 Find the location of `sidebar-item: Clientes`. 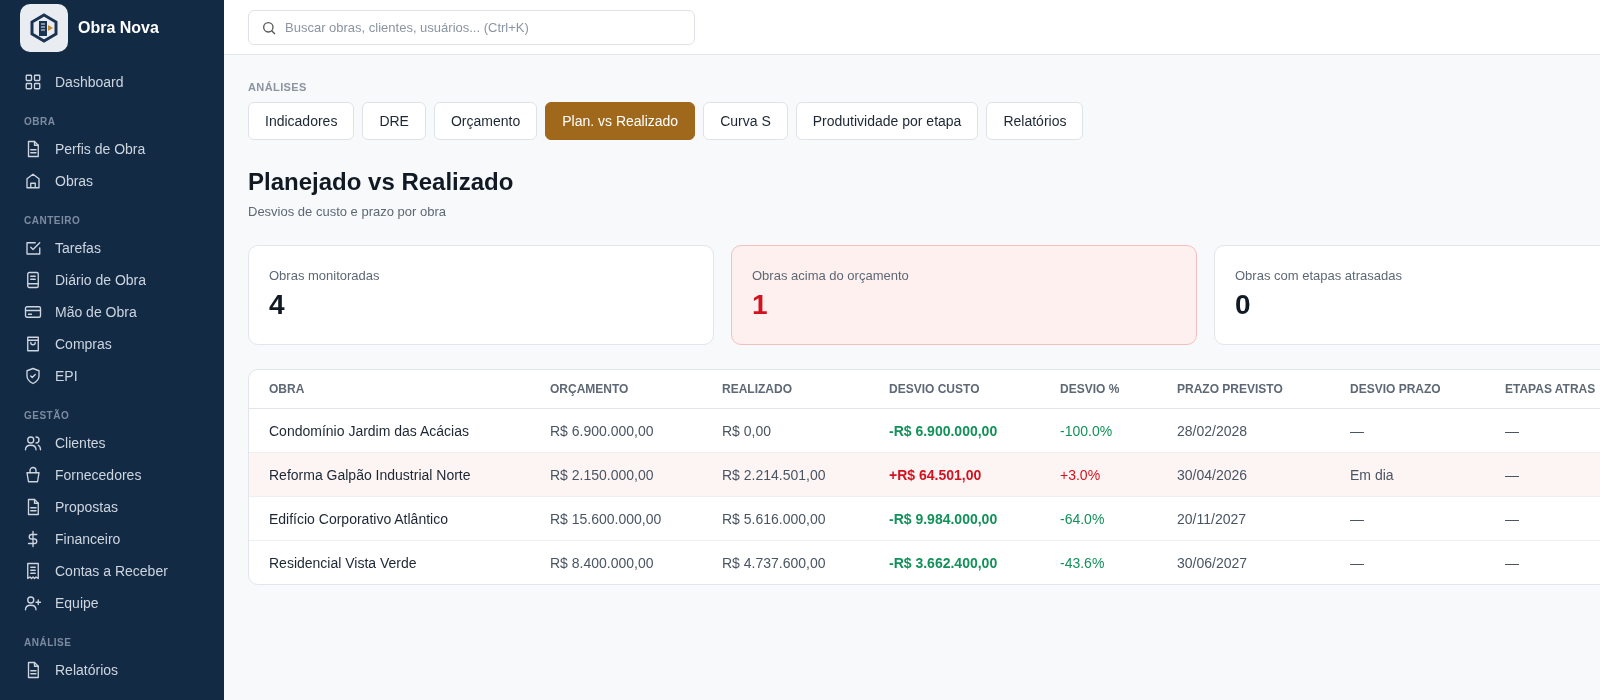

sidebar-item: Clientes is located at coordinates (112, 443).